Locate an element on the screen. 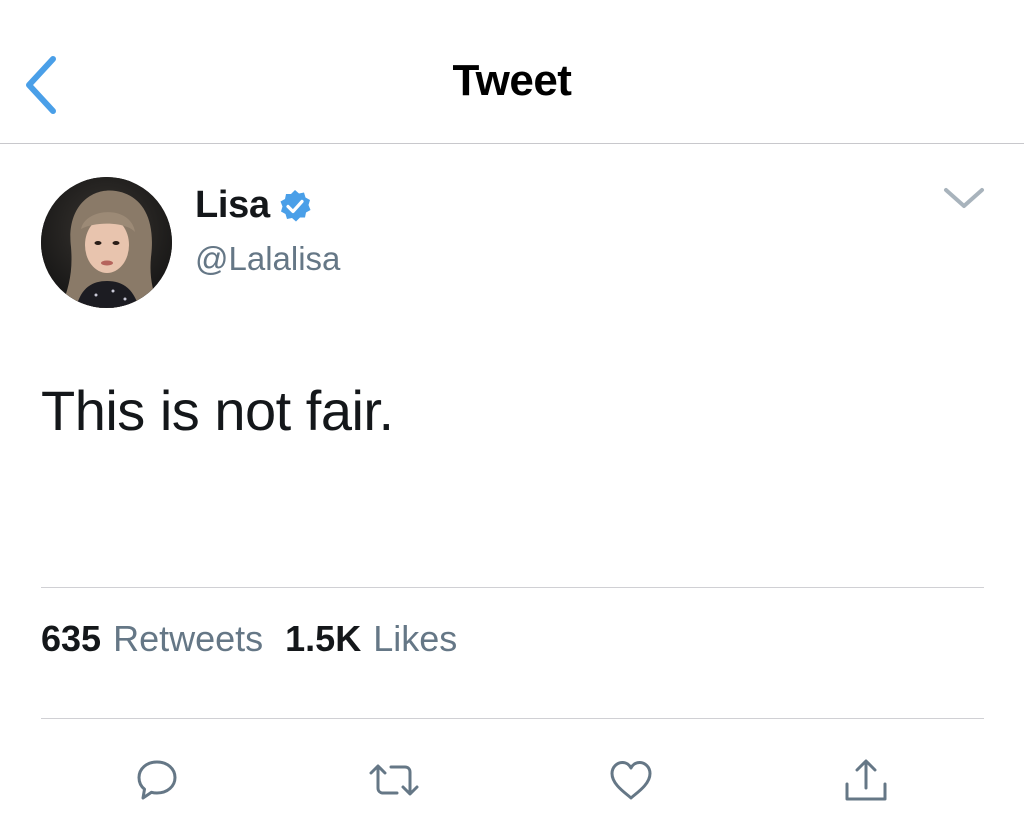 The width and height of the screenshot is (1024, 838). share-button is located at coordinates (866, 780).